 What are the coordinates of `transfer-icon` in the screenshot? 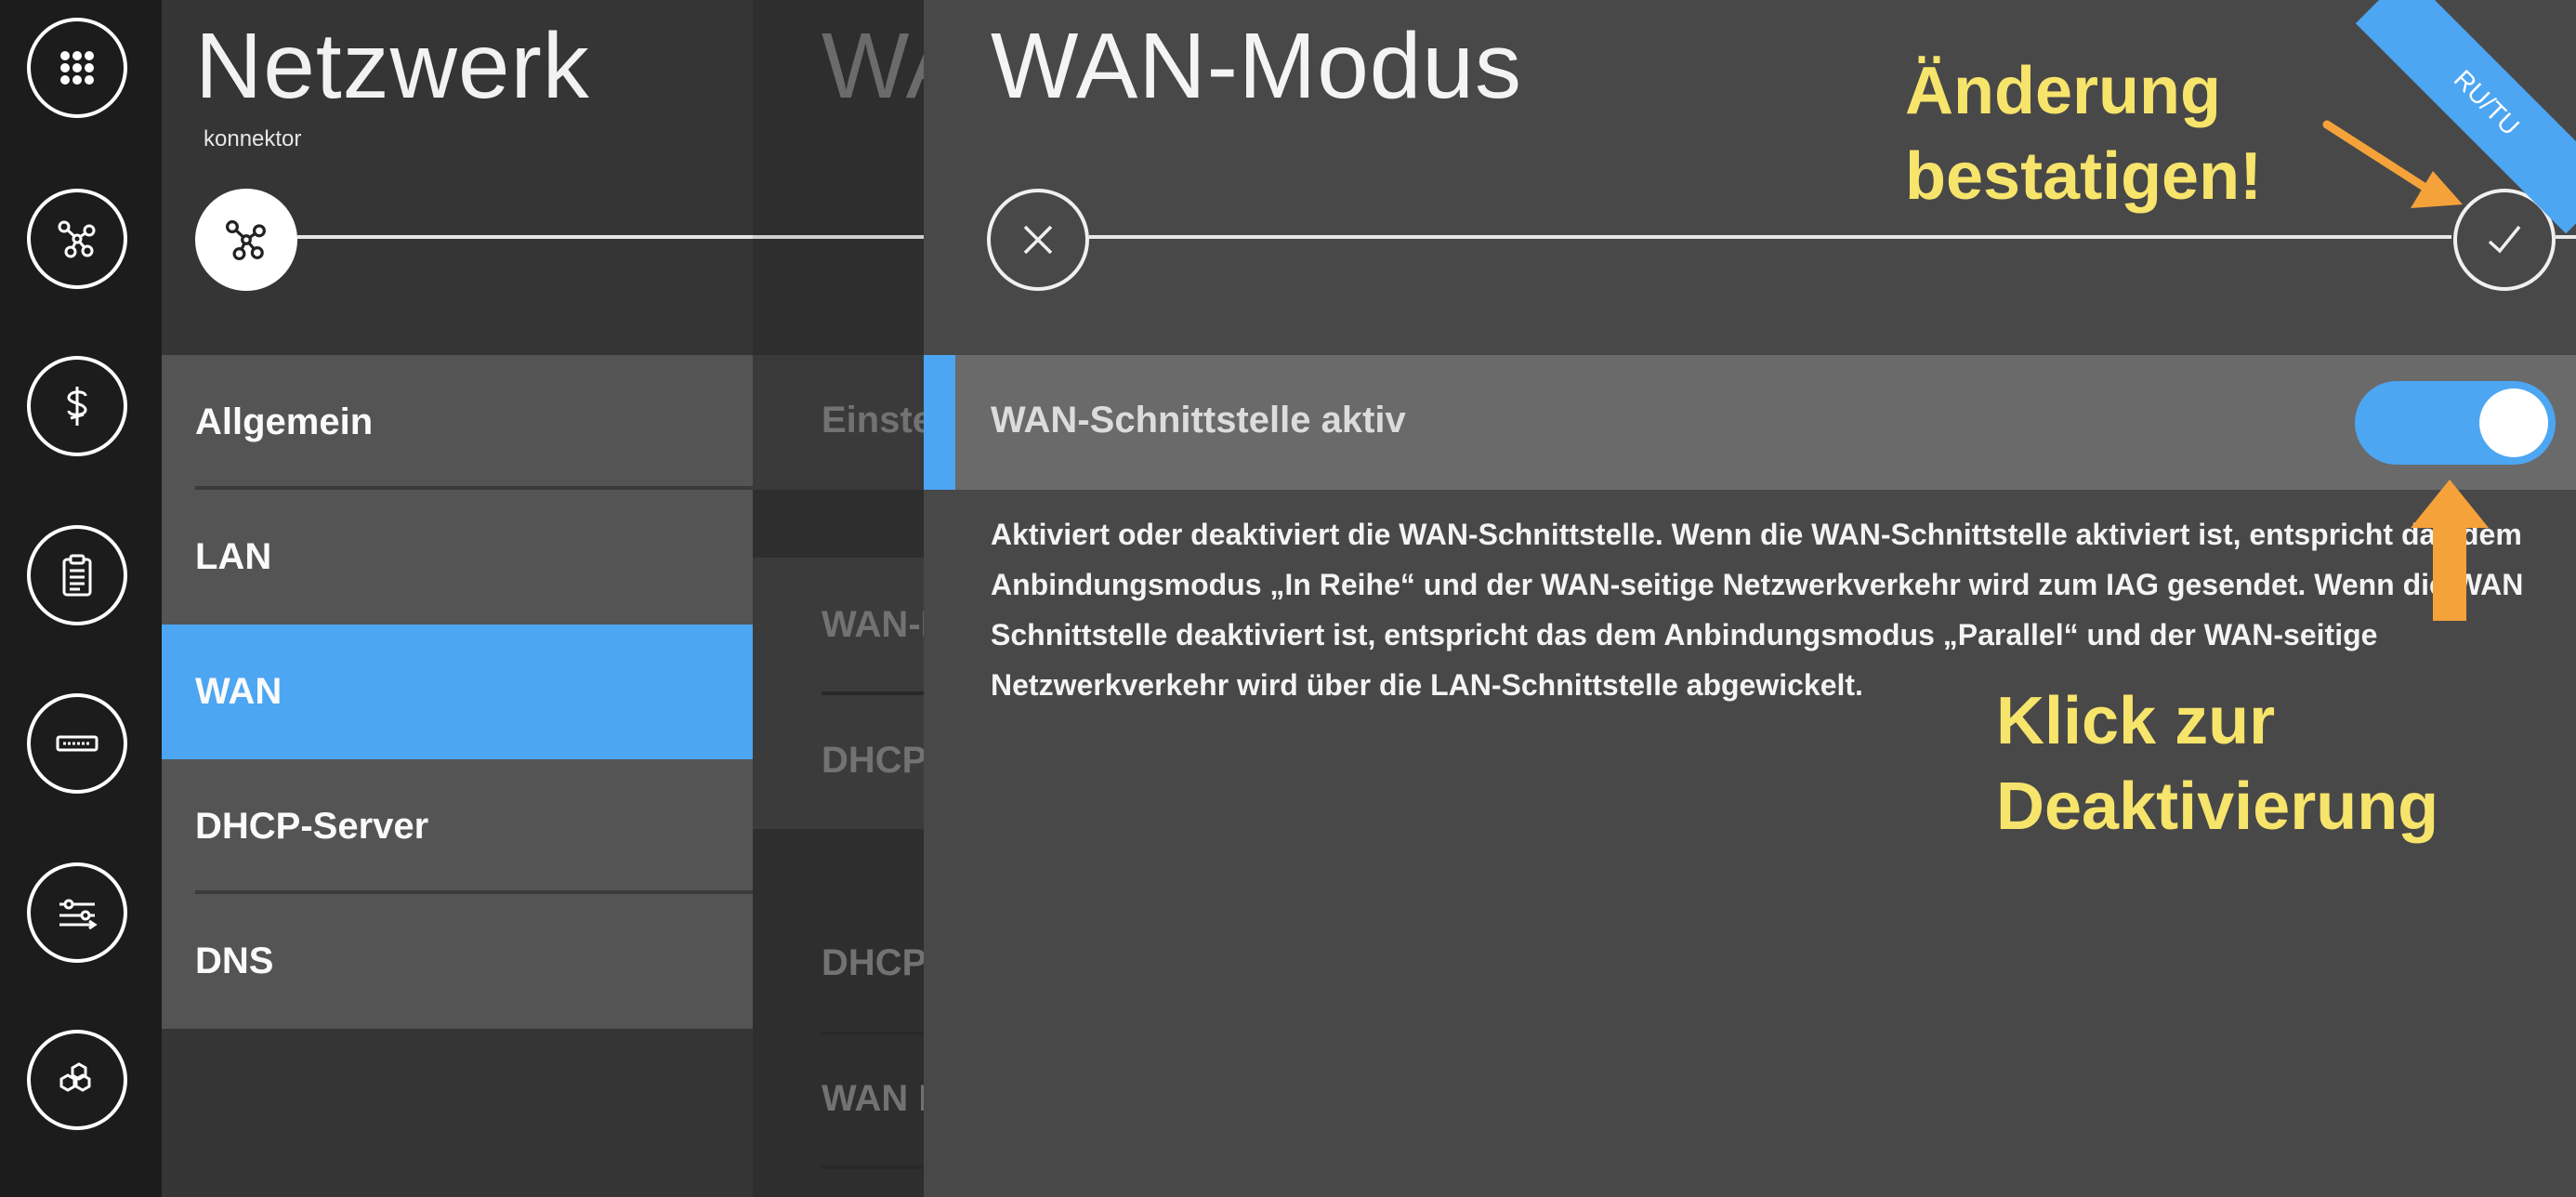 It's located at (78, 914).